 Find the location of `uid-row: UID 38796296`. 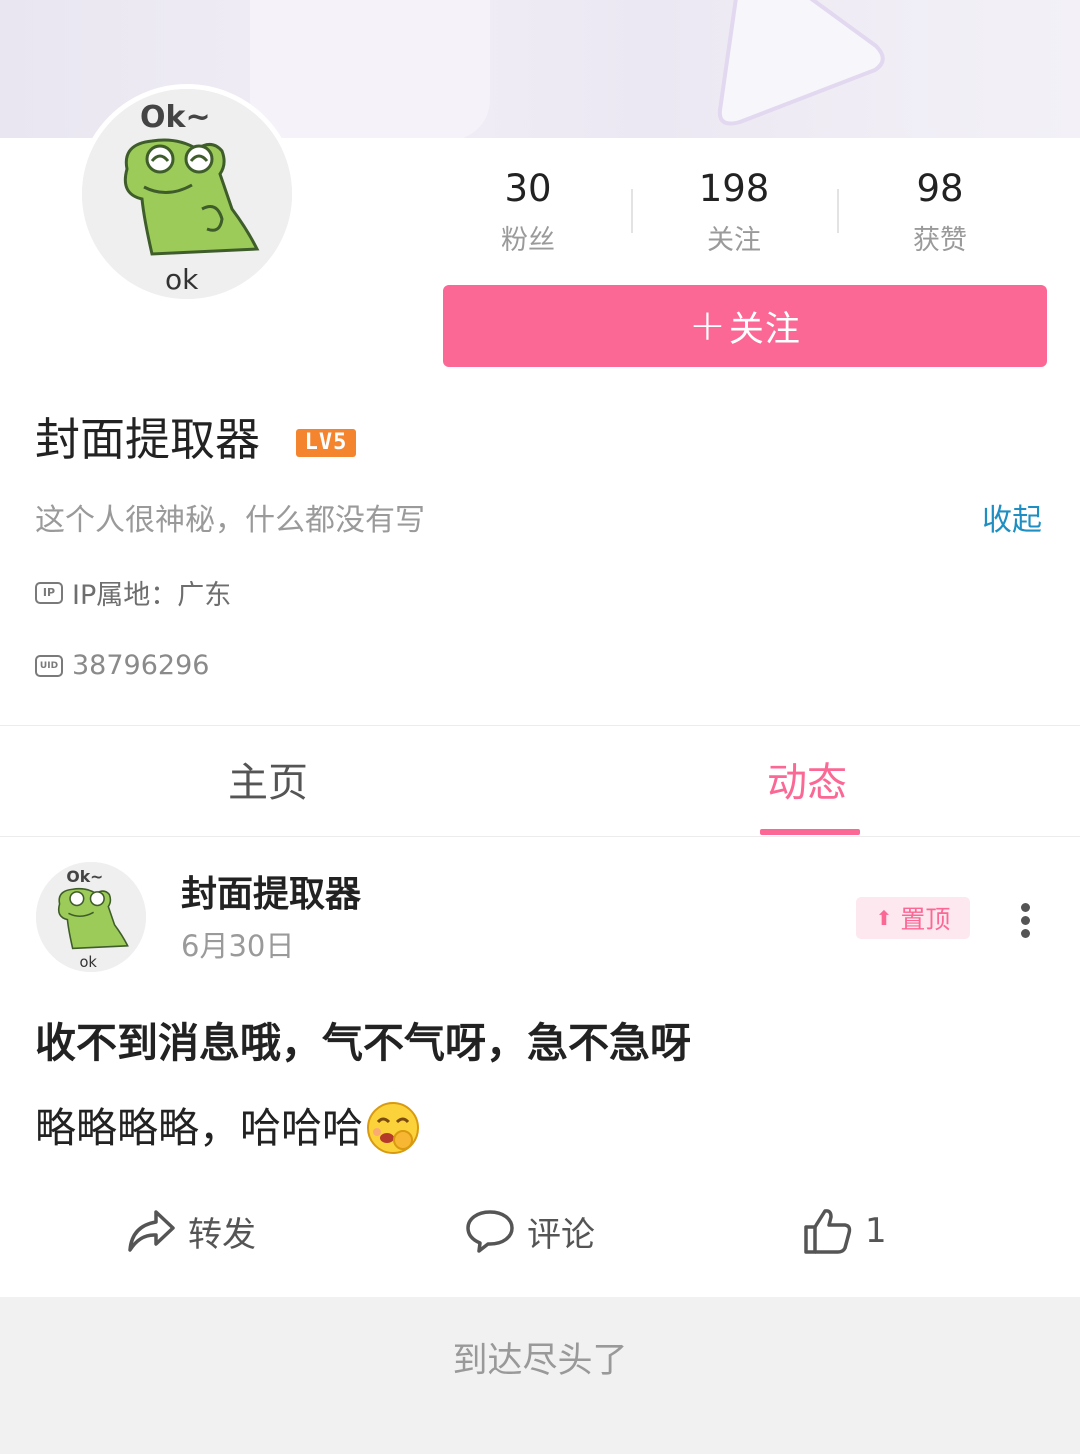

uid-row: UID 38796296 is located at coordinates (122, 665).